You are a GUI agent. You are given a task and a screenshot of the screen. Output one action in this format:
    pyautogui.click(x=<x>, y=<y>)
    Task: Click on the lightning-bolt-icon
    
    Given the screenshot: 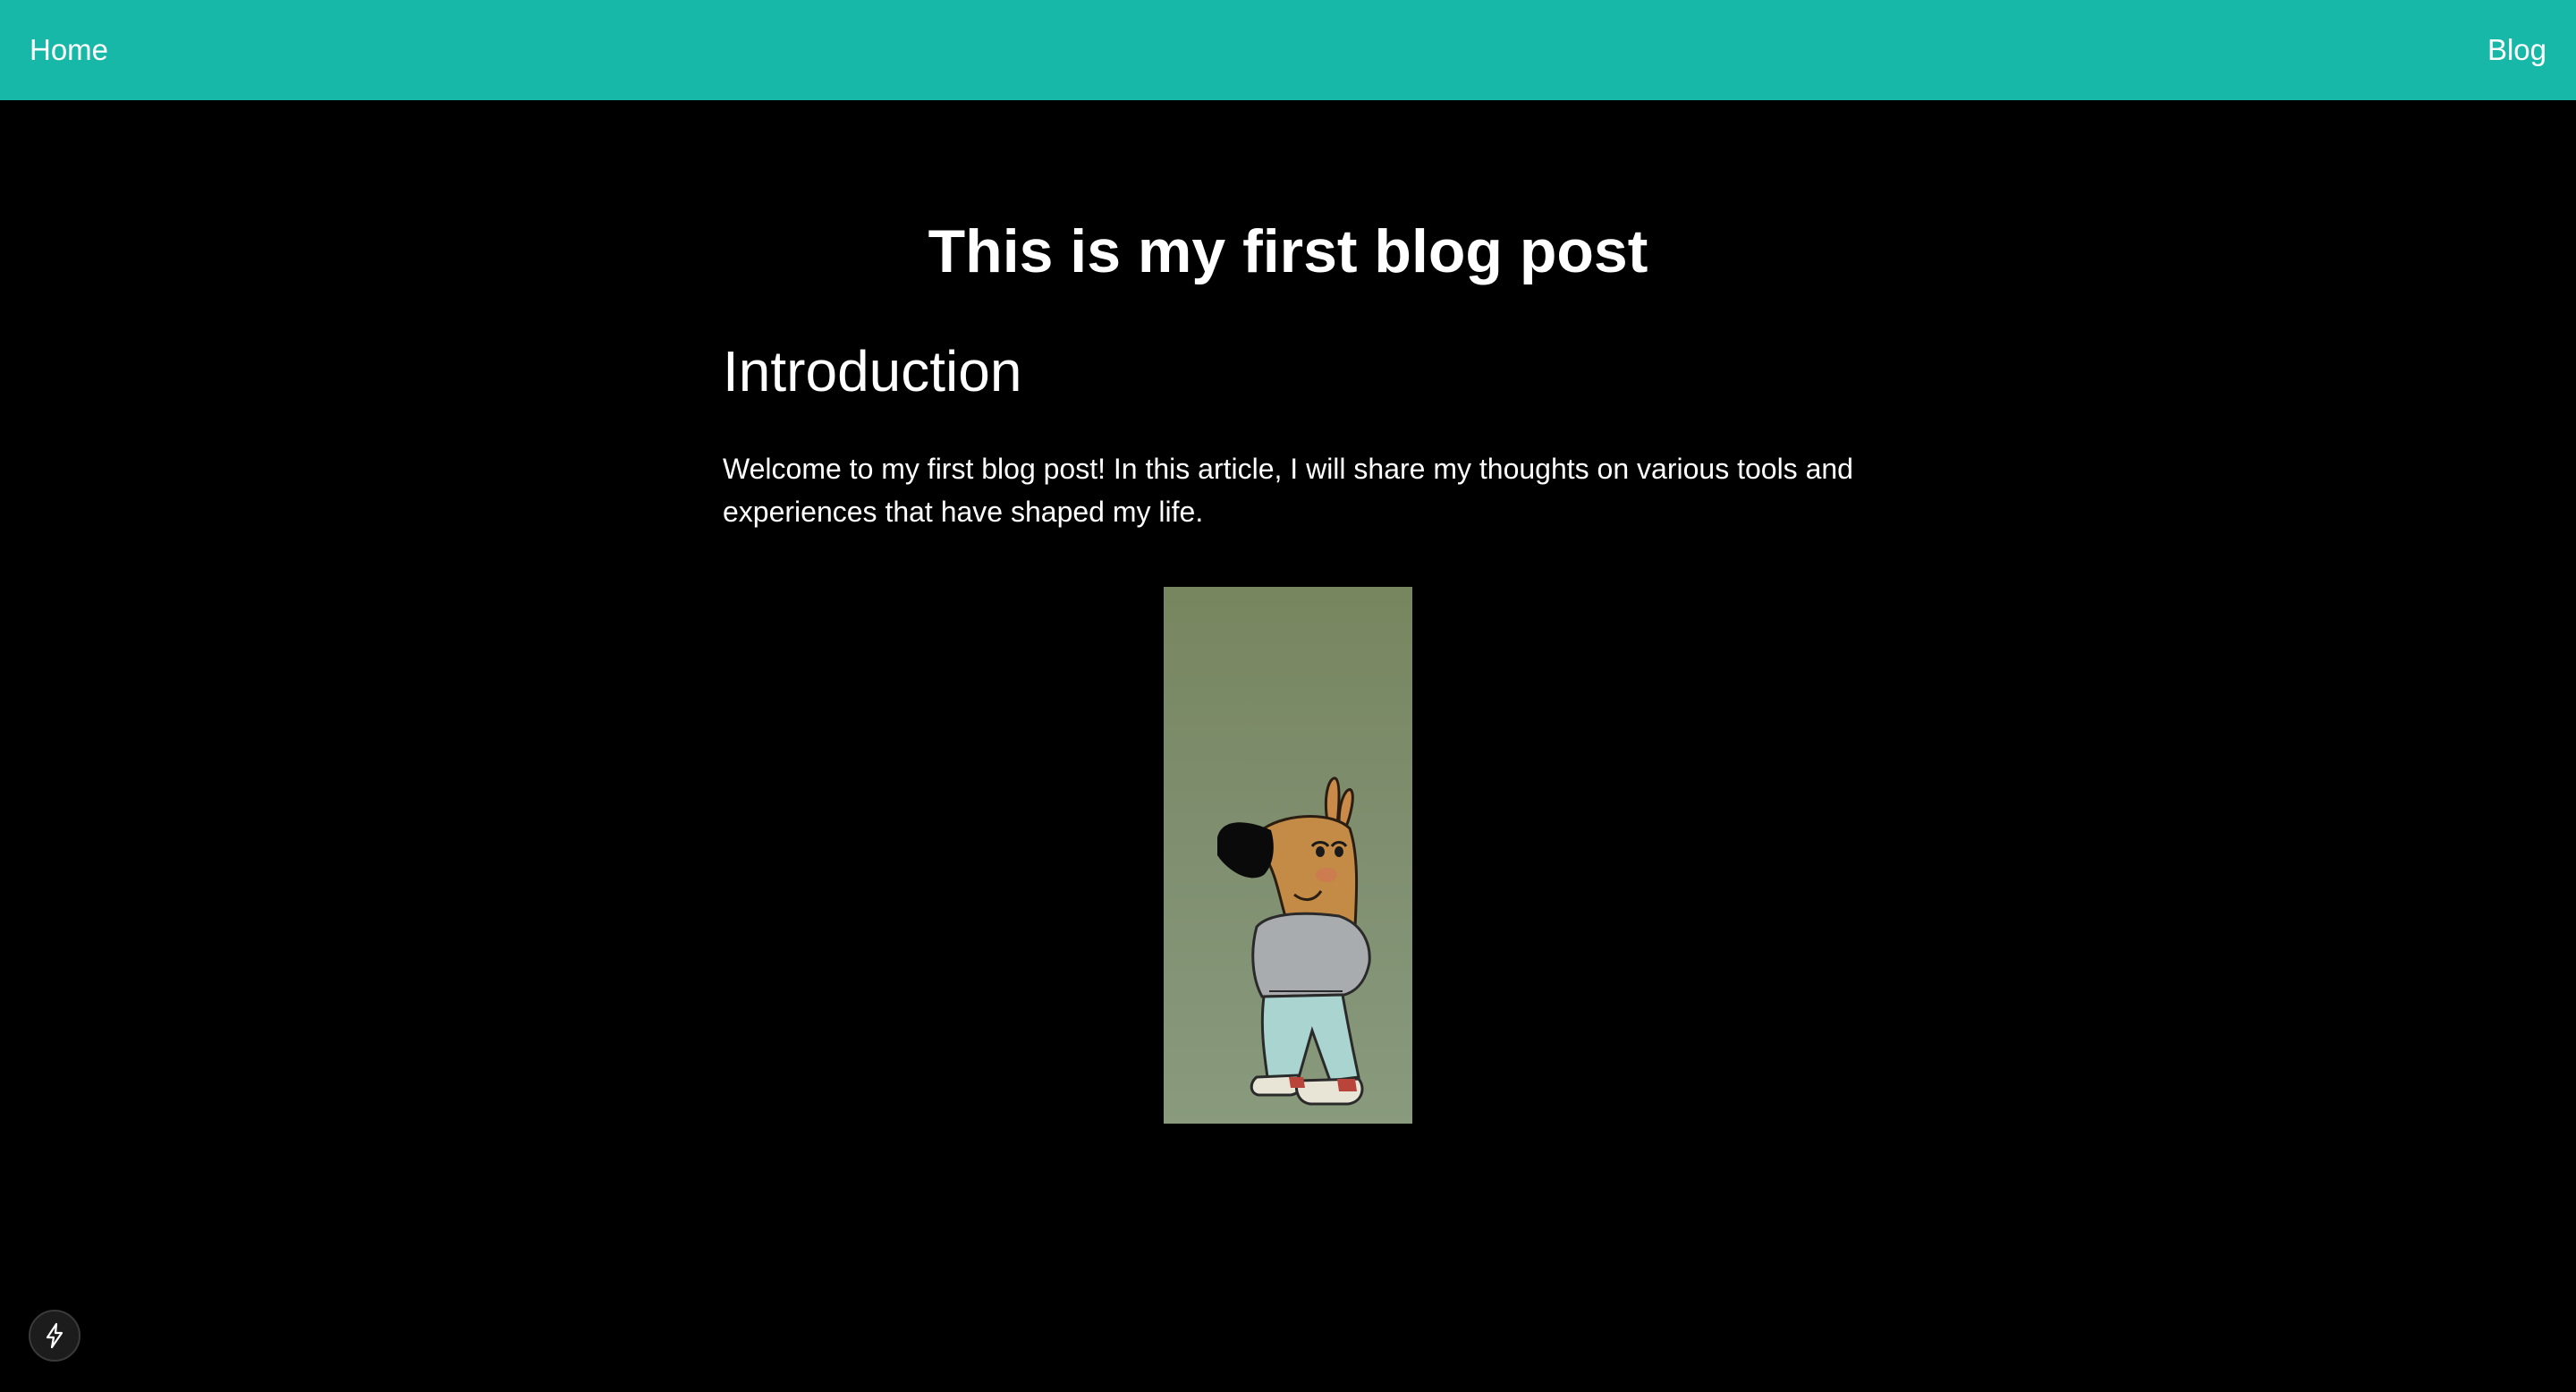 What is the action you would take?
    pyautogui.click(x=55, y=1335)
    